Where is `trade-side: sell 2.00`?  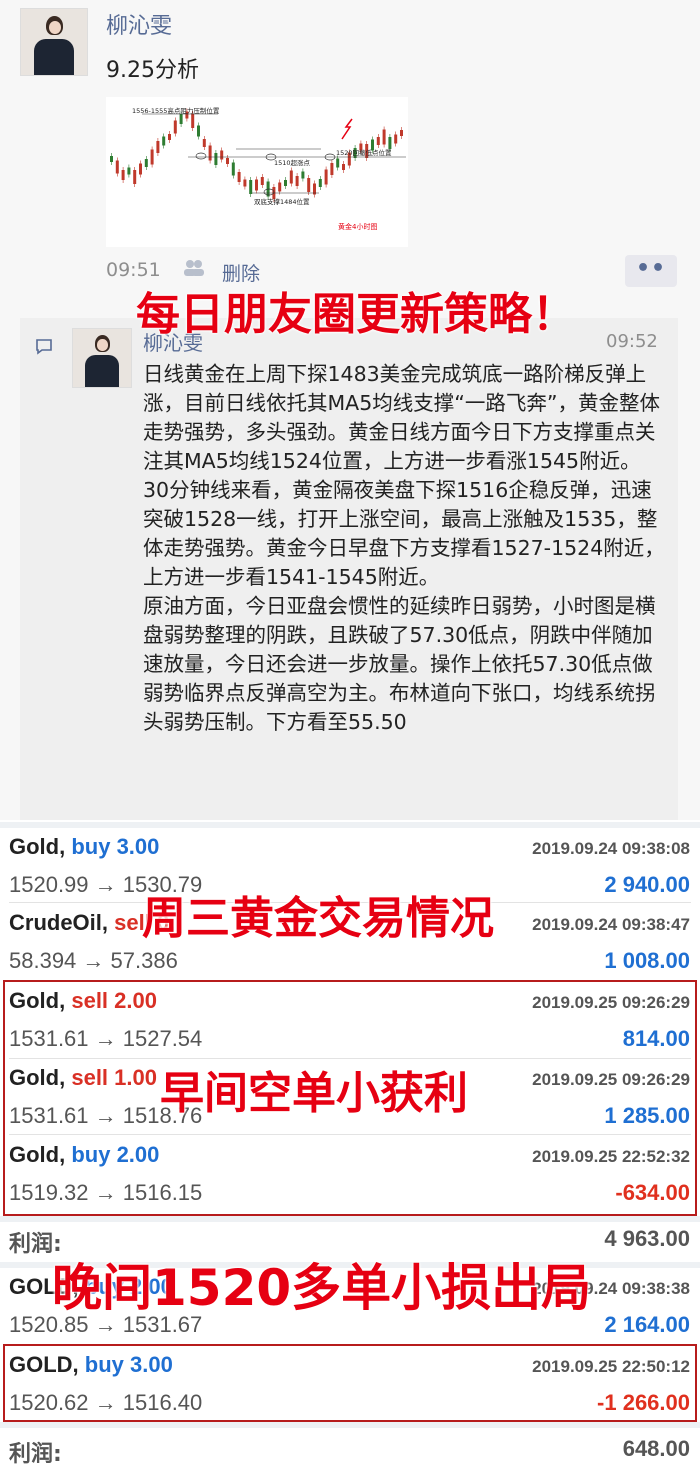 trade-side: sell 2.00 is located at coordinates (114, 1000).